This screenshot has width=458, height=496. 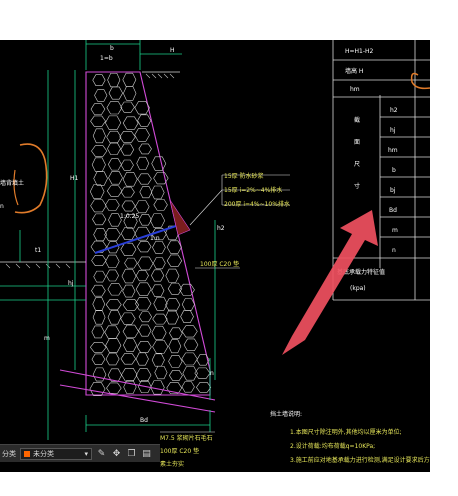 I want to click on notes-line-2: 2.设计荷载:均布荷载q=10KPa;, so click(x=332, y=446).